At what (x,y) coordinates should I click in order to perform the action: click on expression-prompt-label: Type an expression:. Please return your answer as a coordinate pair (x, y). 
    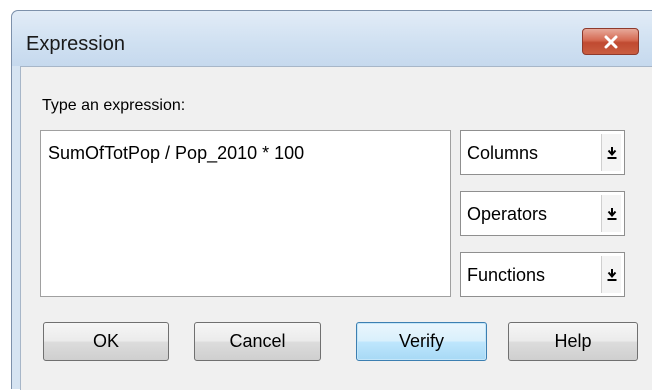
    Looking at the image, I should click on (114, 105).